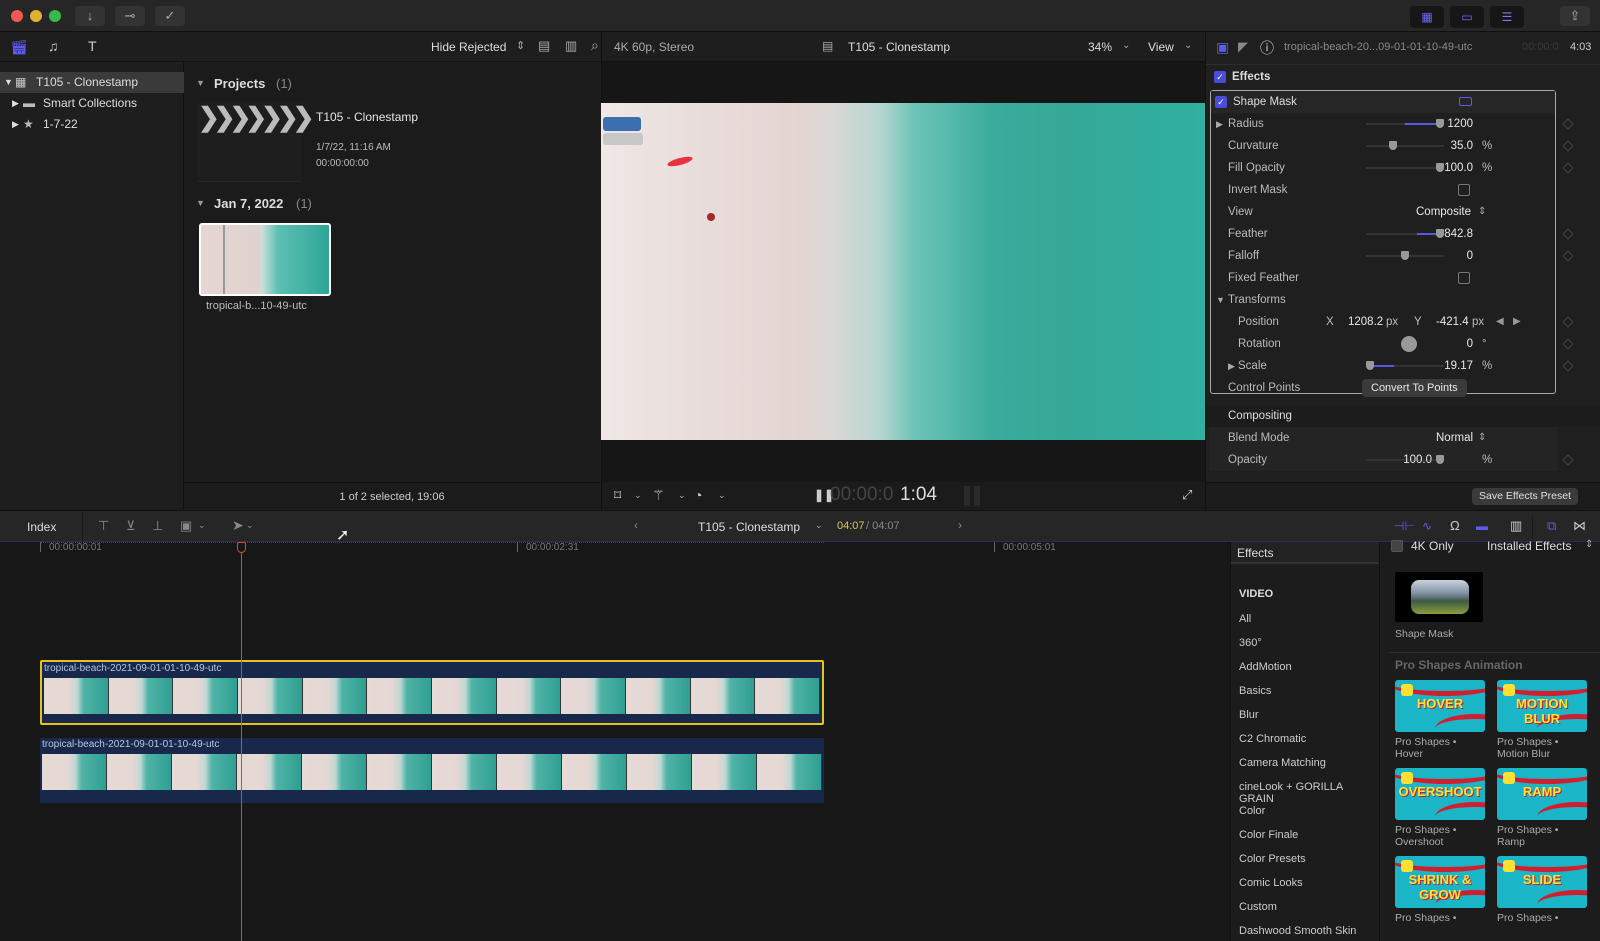 The image size is (1600, 941). What do you see at coordinates (1405, 145) in the screenshot?
I see `curvature-slider` at bounding box center [1405, 145].